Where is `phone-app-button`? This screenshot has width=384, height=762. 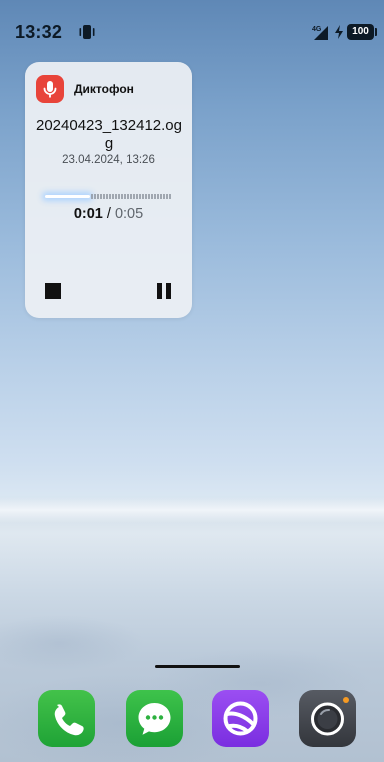 phone-app-button is located at coordinates (66, 718).